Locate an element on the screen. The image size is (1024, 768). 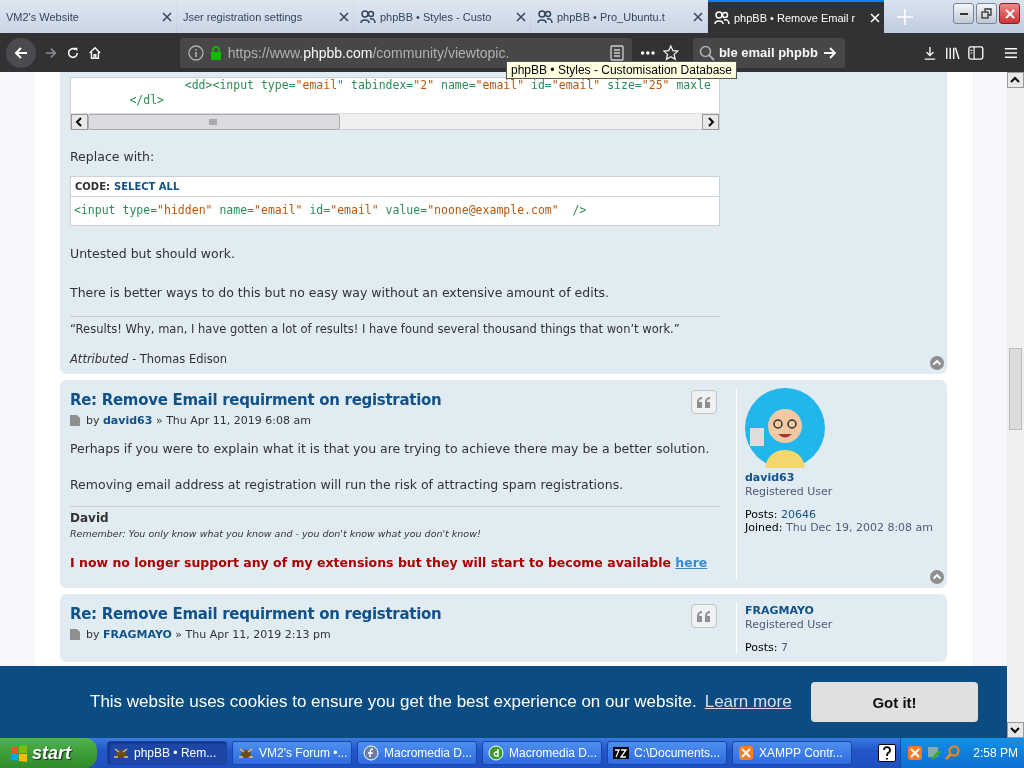
scroll-left-icon is located at coordinates (79, 122).